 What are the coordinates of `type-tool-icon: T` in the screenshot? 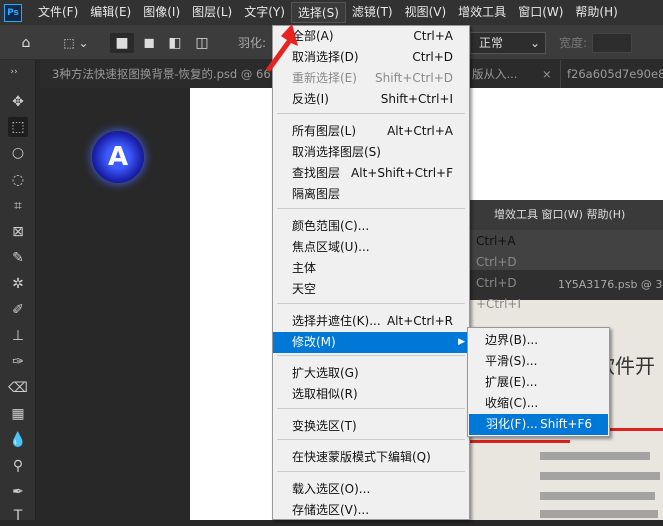 It's located at (18, 516).